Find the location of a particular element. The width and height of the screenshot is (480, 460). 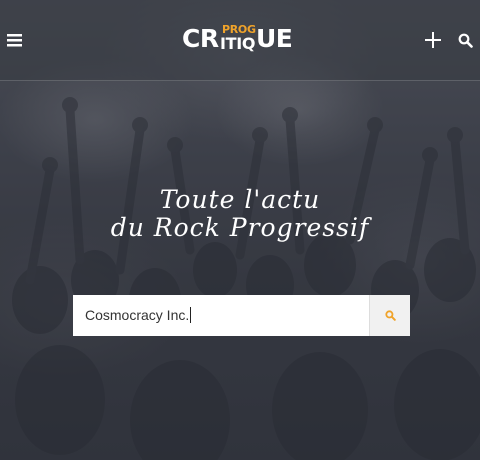

menu-button is located at coordinates (15, 40).